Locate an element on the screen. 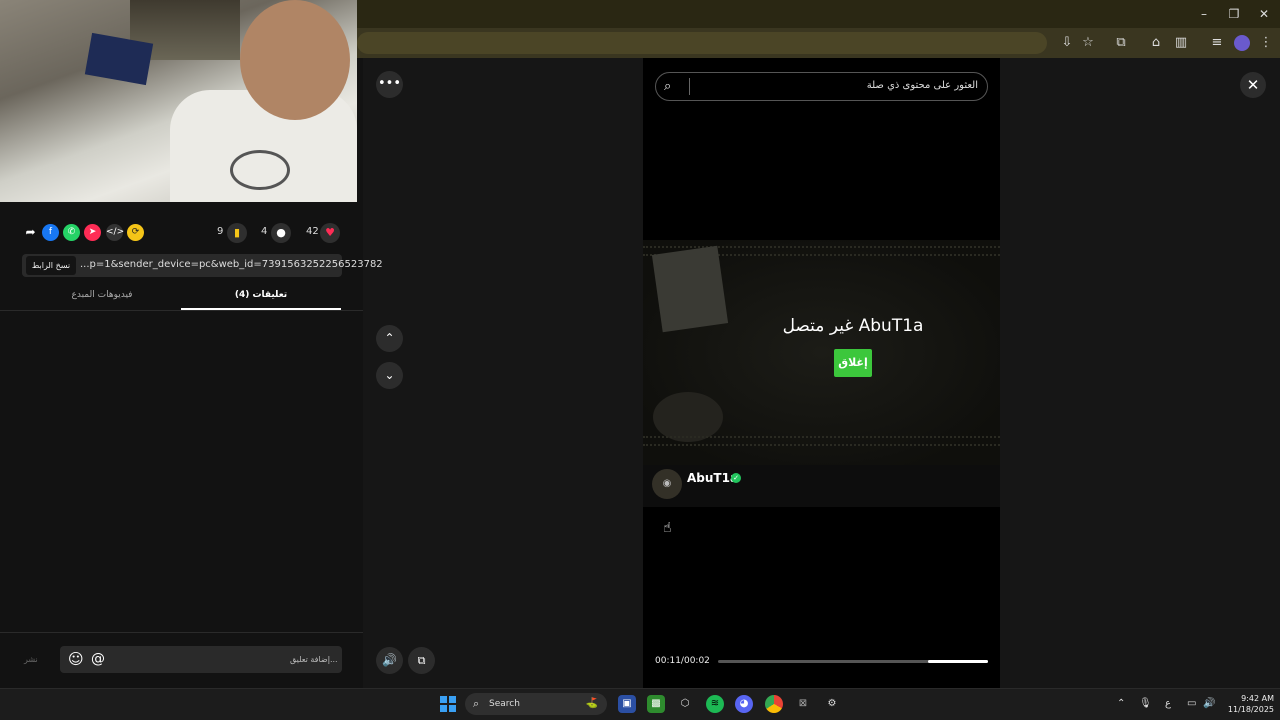  mention-icon: @ is located at coordinates (98, 659).